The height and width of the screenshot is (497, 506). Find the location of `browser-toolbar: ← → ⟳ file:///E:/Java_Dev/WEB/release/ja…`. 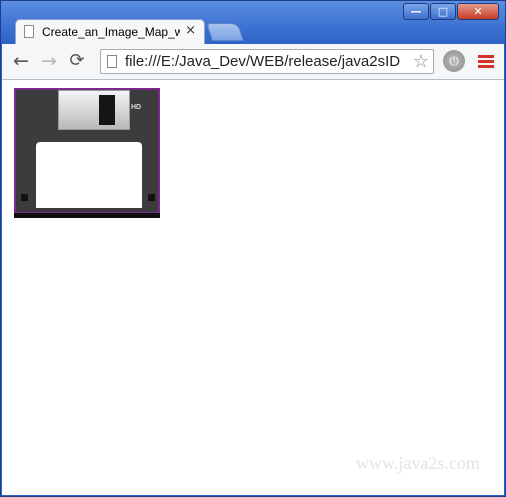

browser-toolbar: ← → ⟳ file:///E:/Java_Dev/WEB/release/ja… is located at coordinates (253, 62).